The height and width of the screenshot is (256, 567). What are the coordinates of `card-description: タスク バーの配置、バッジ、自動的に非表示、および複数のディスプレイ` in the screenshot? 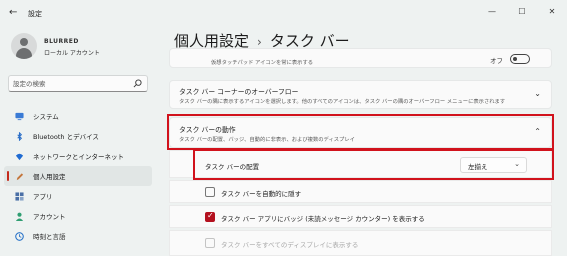 It's located at (267, 140).